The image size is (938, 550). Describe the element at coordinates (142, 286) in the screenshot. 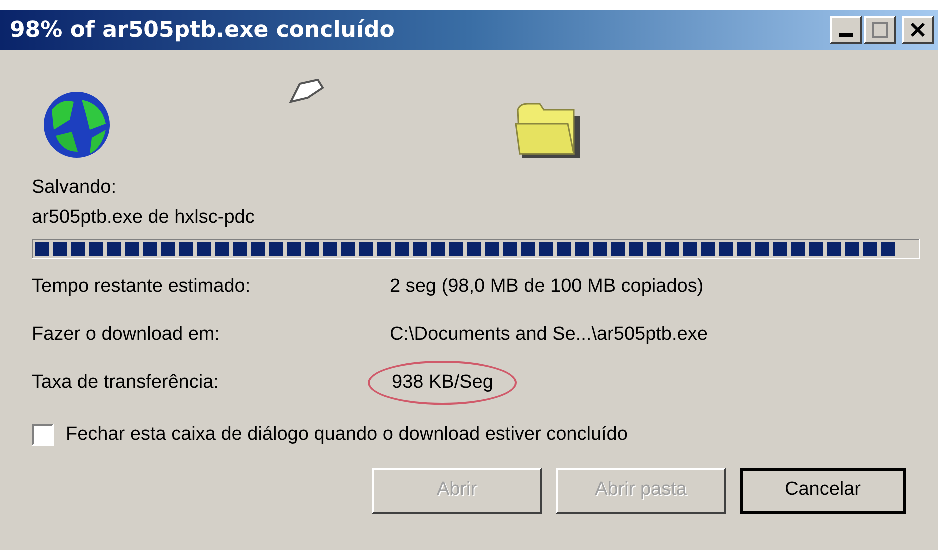

I see `detail-label: Tempo restante estimado:` at that location.